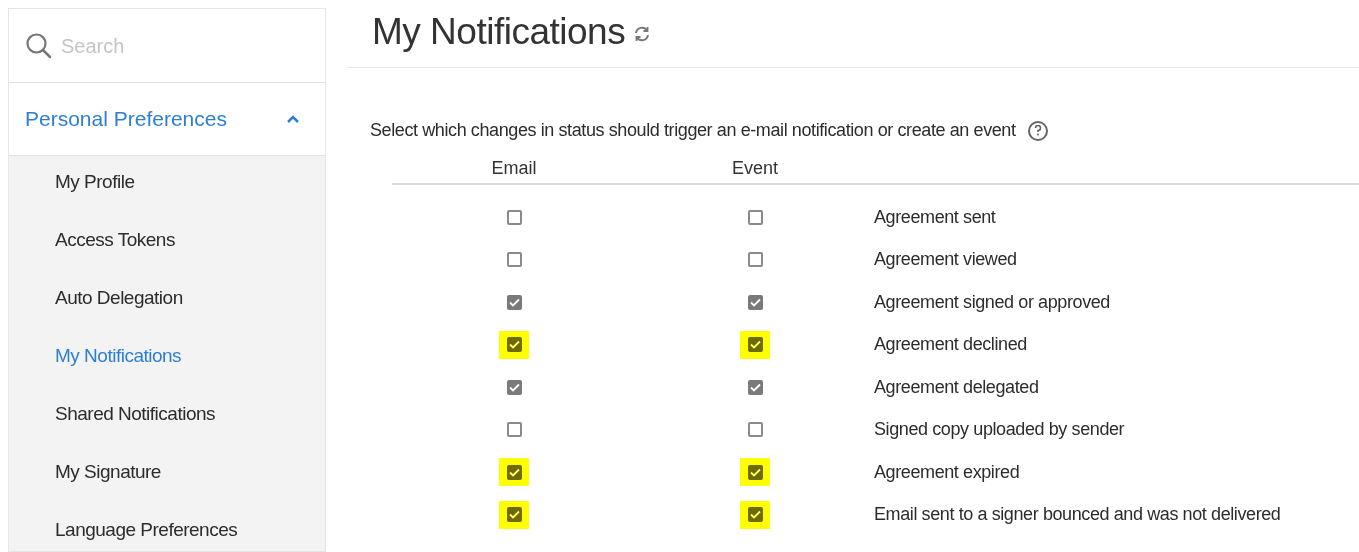  What do you see at coordinates (755, 168) in the screenshot?
I see `column-header: Event` at bounding box center [755, 168].